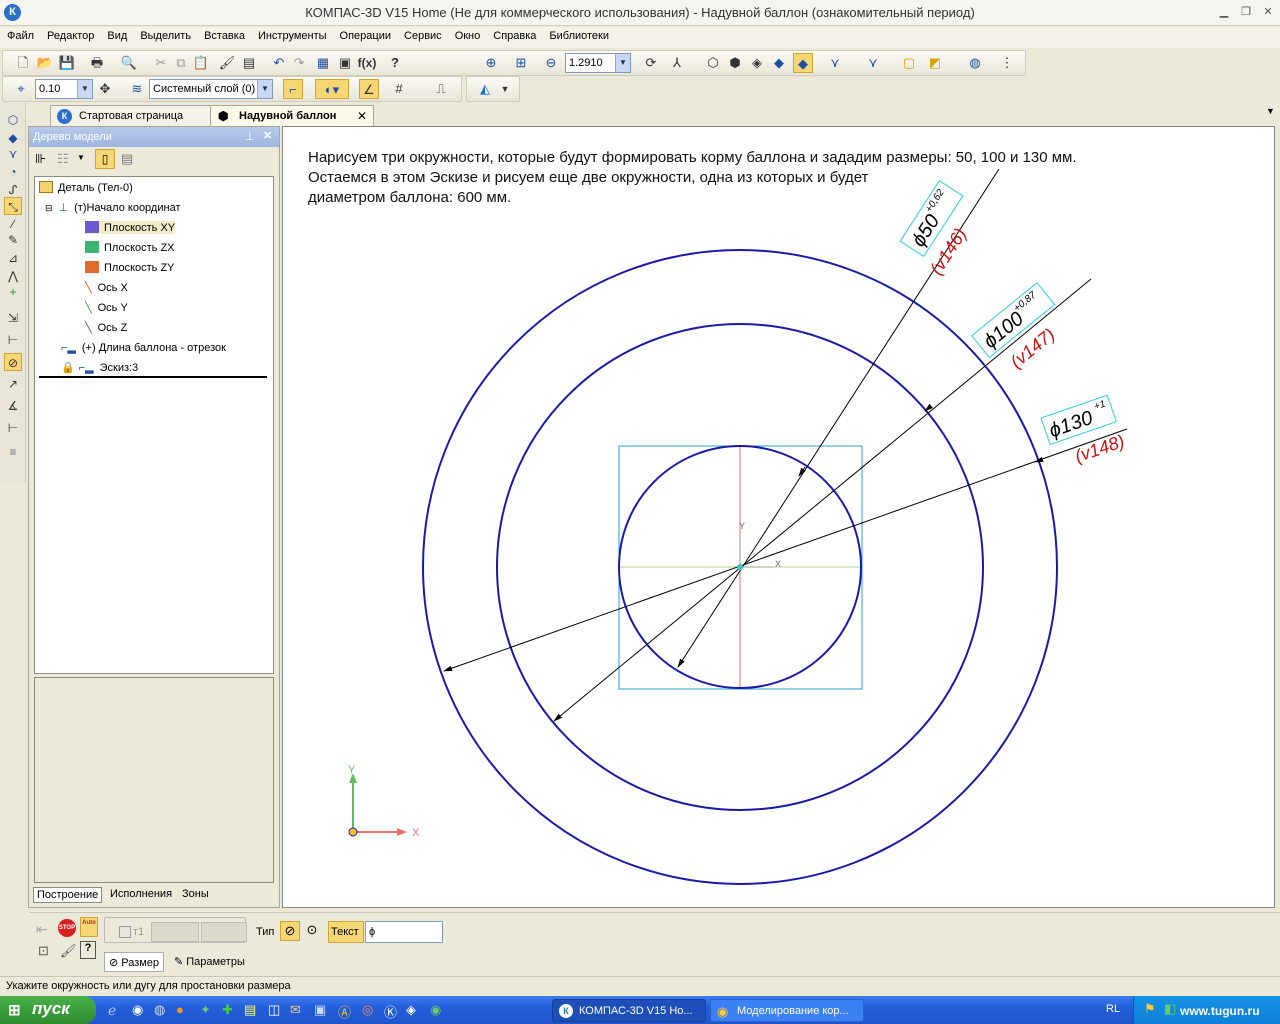  Describe the element at coordinates (651, 63) in the screenshot. I see `rotate-icon: ⟳` at that location.